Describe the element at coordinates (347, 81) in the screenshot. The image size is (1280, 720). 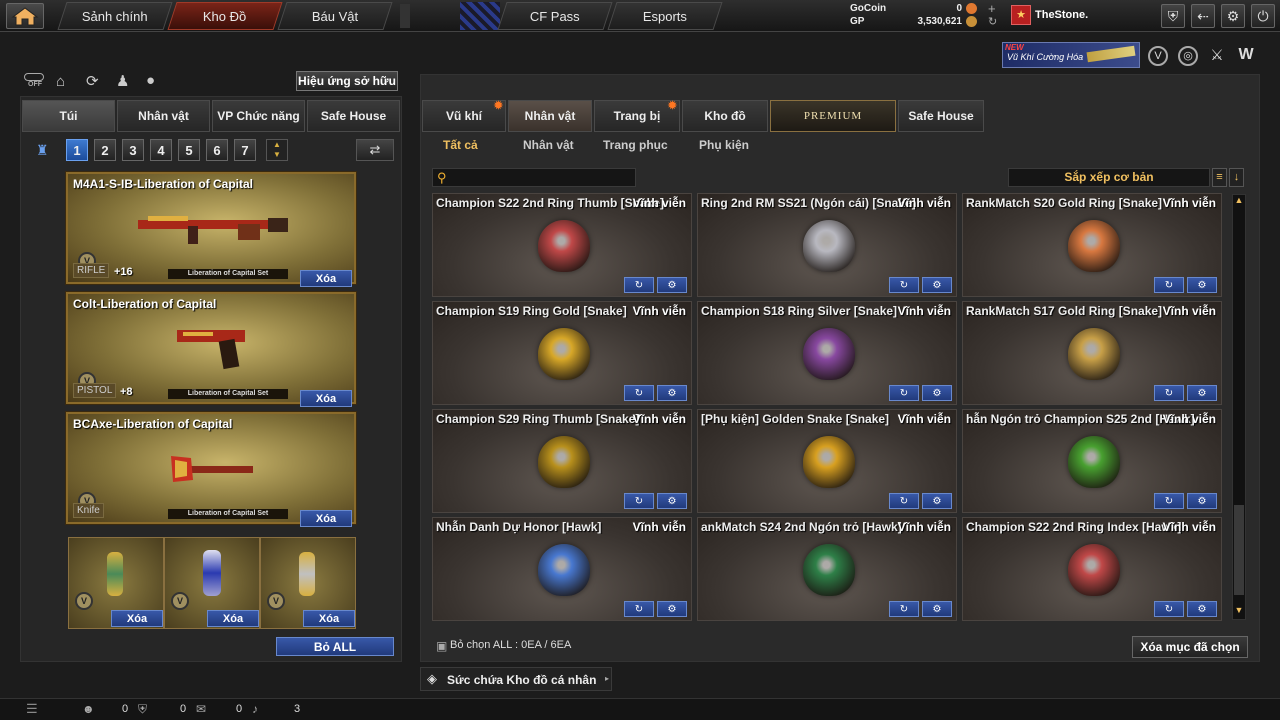
I see `ownership-effect-button: Hiệu ứng sở hữu` at that location.